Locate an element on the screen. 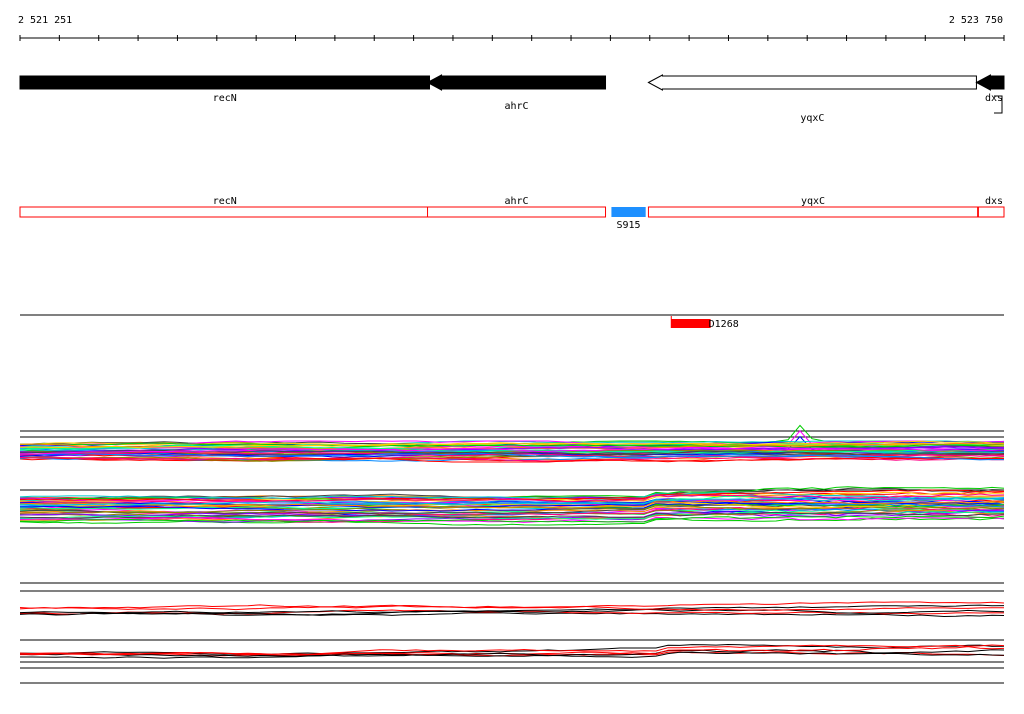 The image size is (1024, 714). transcript-label-yqxC: yqxC is located at coordinates (813, 201).